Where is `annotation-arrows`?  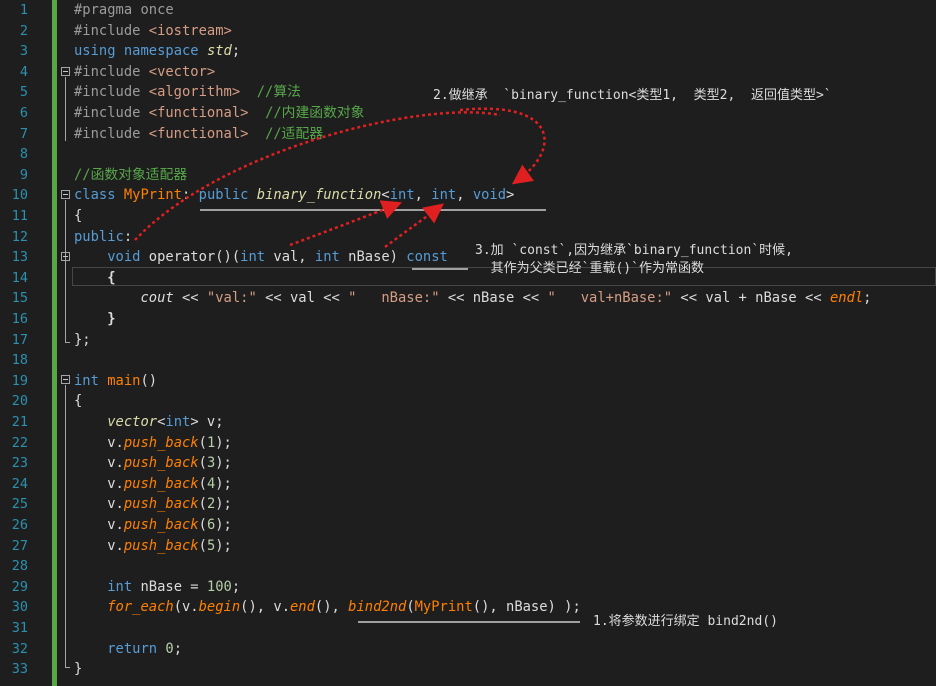 annotation-arrows is located at coordinates (340, 178).